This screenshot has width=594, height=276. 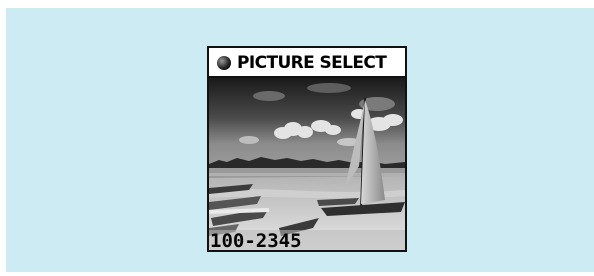 I want to click on picture-number: 100-2345, so click(x=256, y=241).